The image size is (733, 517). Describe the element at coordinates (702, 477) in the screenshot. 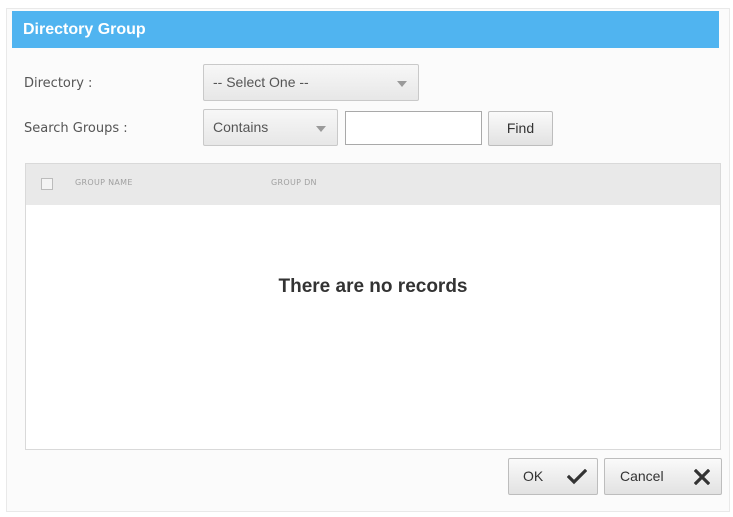

I see `x-close-icon` at that location.